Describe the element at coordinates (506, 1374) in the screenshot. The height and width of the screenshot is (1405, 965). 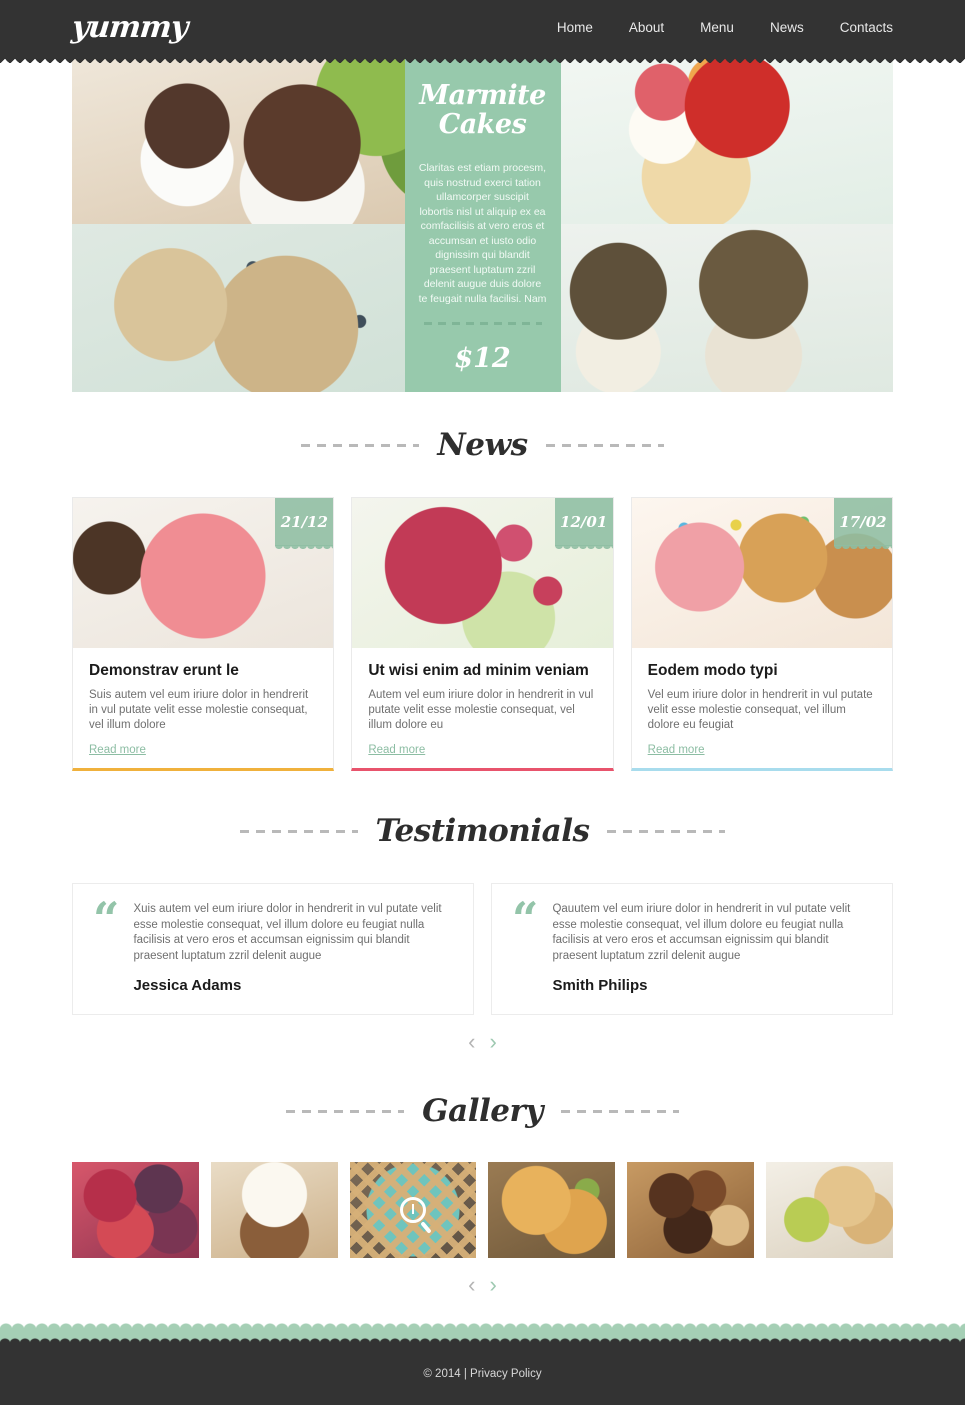
I see `privacy-policy-link: Privacy Policy` at that location.